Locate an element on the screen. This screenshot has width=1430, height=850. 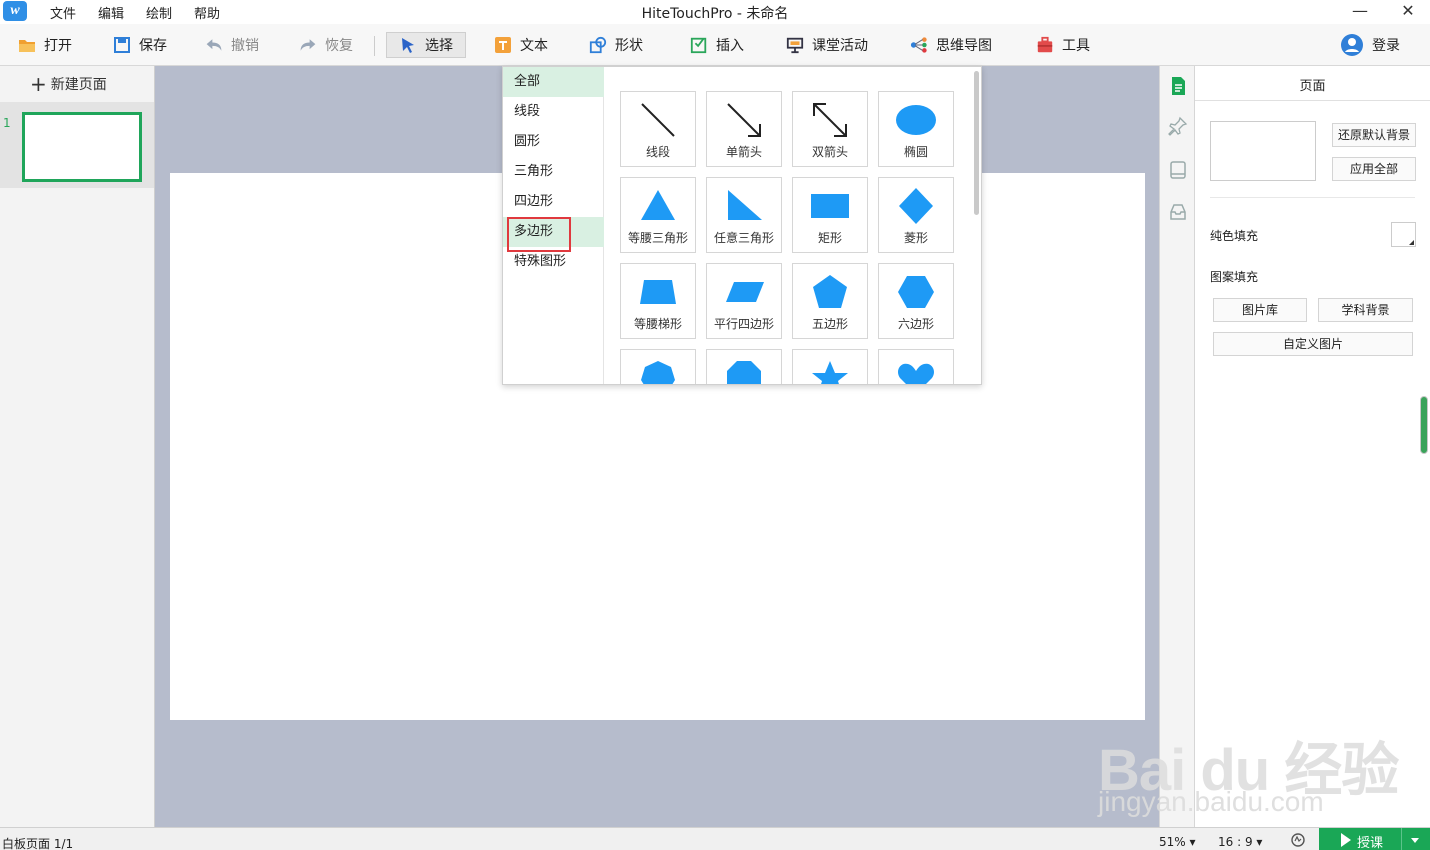
shape-label: 五边形 is located at coordinates (829, 324).